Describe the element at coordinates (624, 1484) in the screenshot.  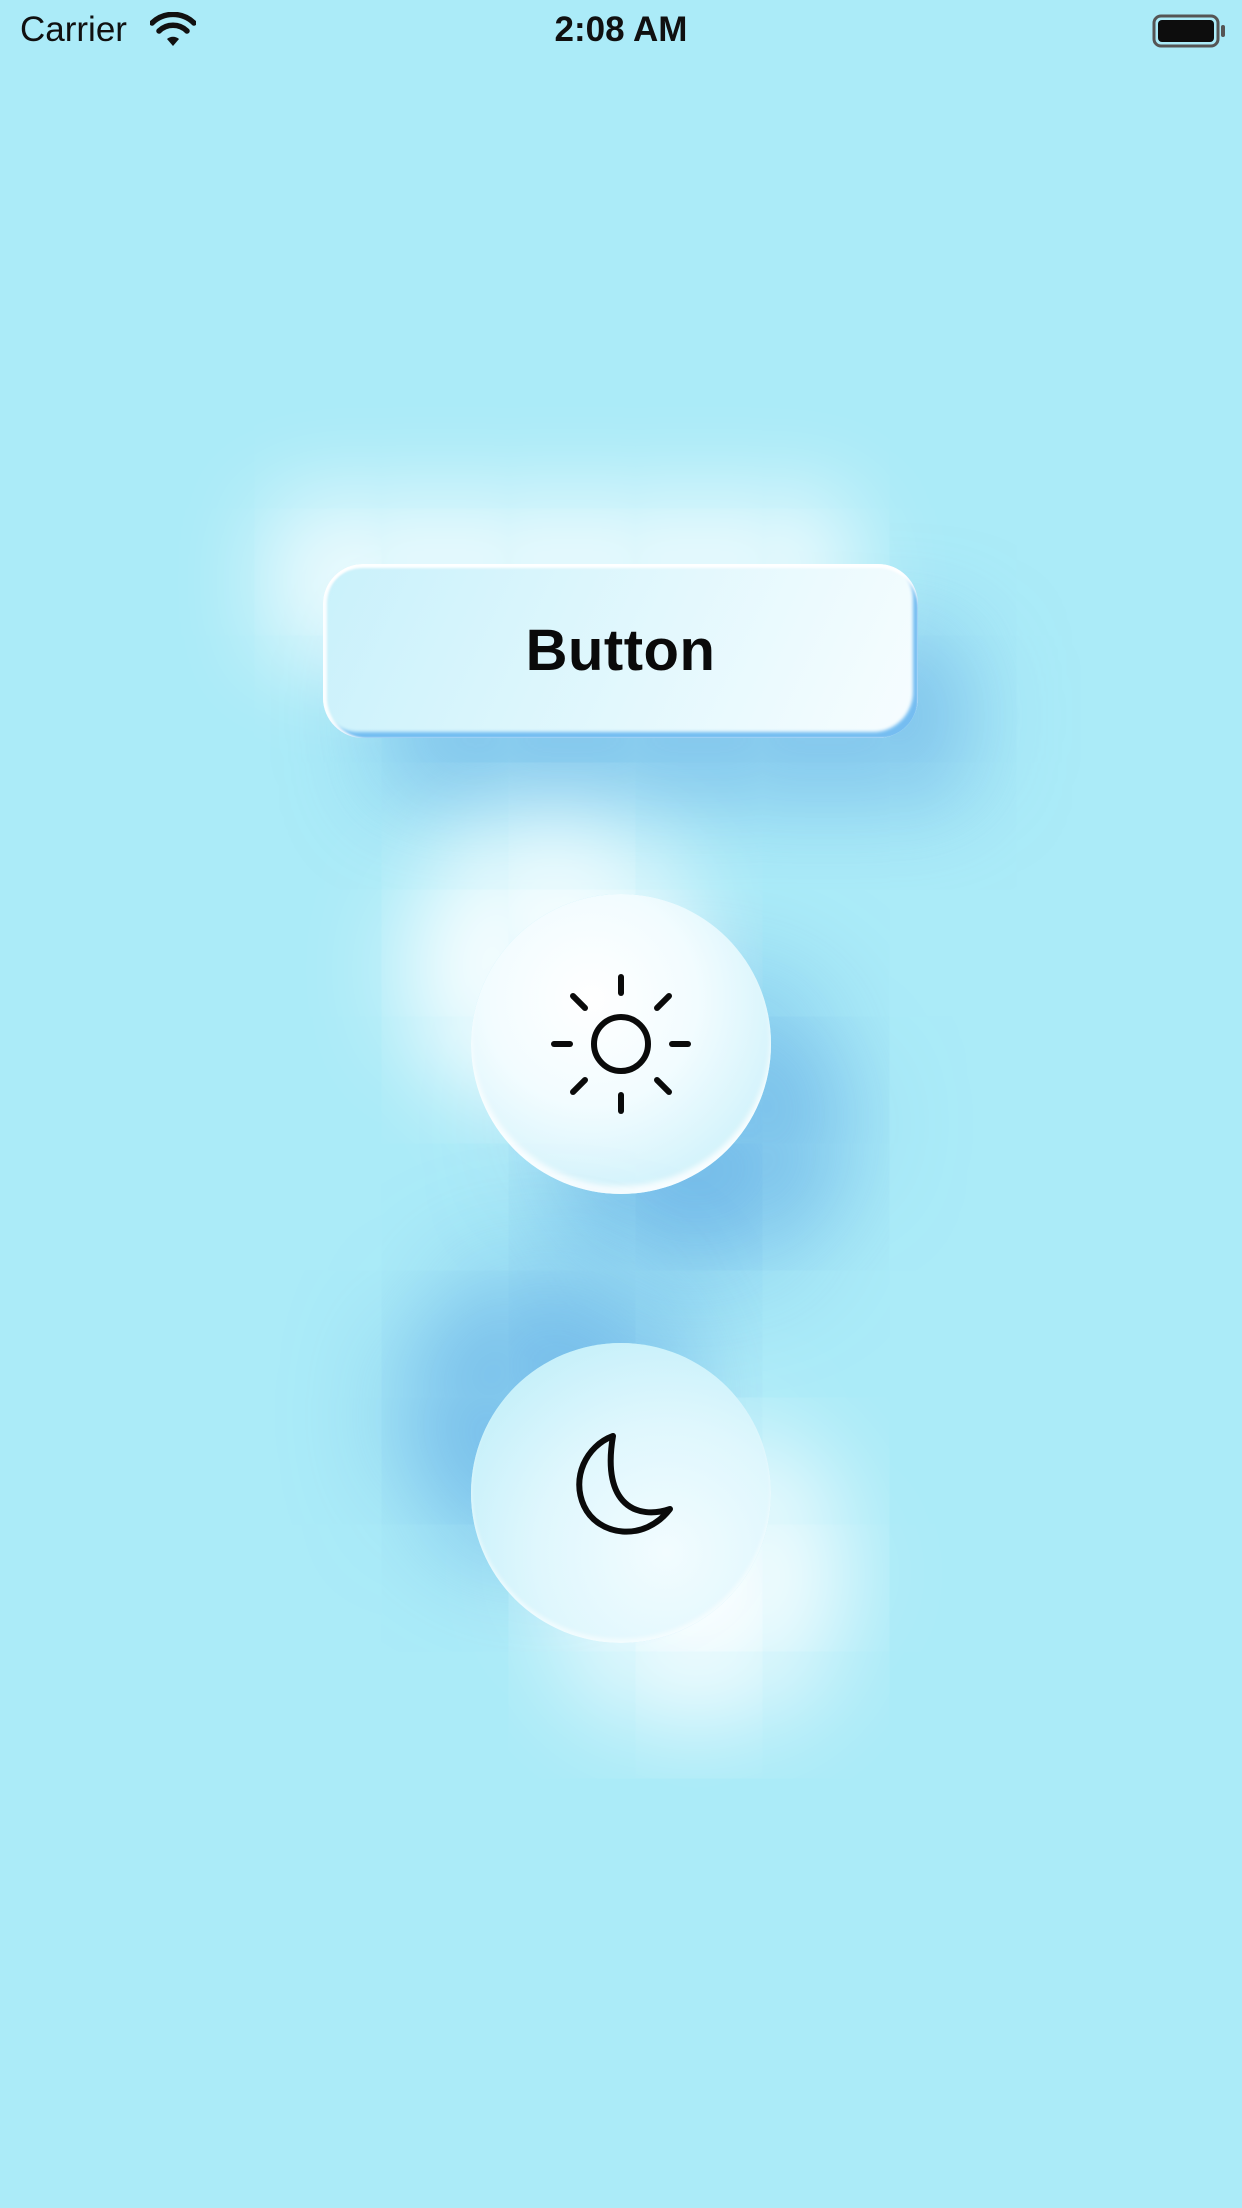
I see `moon-icon` at that location.